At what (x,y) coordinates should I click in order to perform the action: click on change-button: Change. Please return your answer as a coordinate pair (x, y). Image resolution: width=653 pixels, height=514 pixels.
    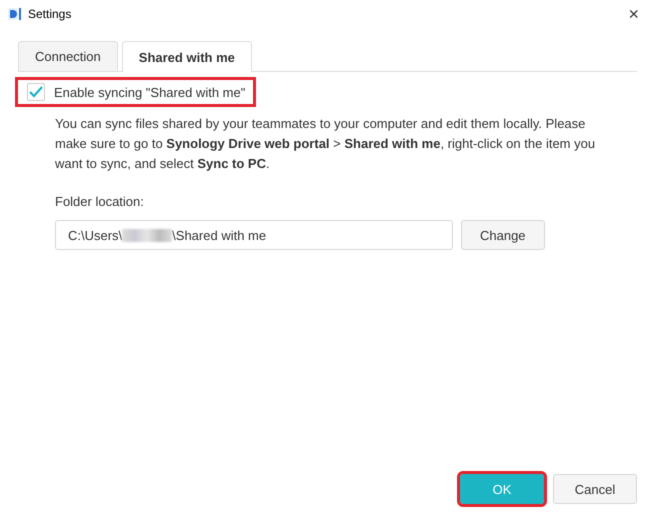
    Looking at the image, I should click on (503, 235).